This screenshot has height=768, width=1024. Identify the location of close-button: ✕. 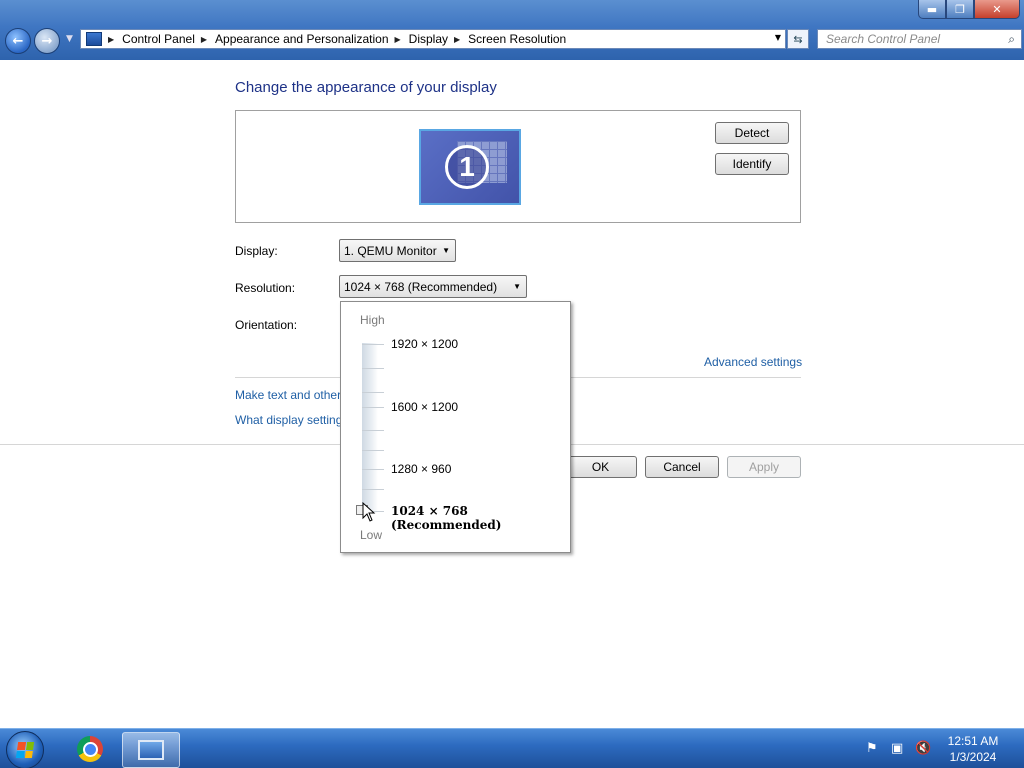
(997, 9).